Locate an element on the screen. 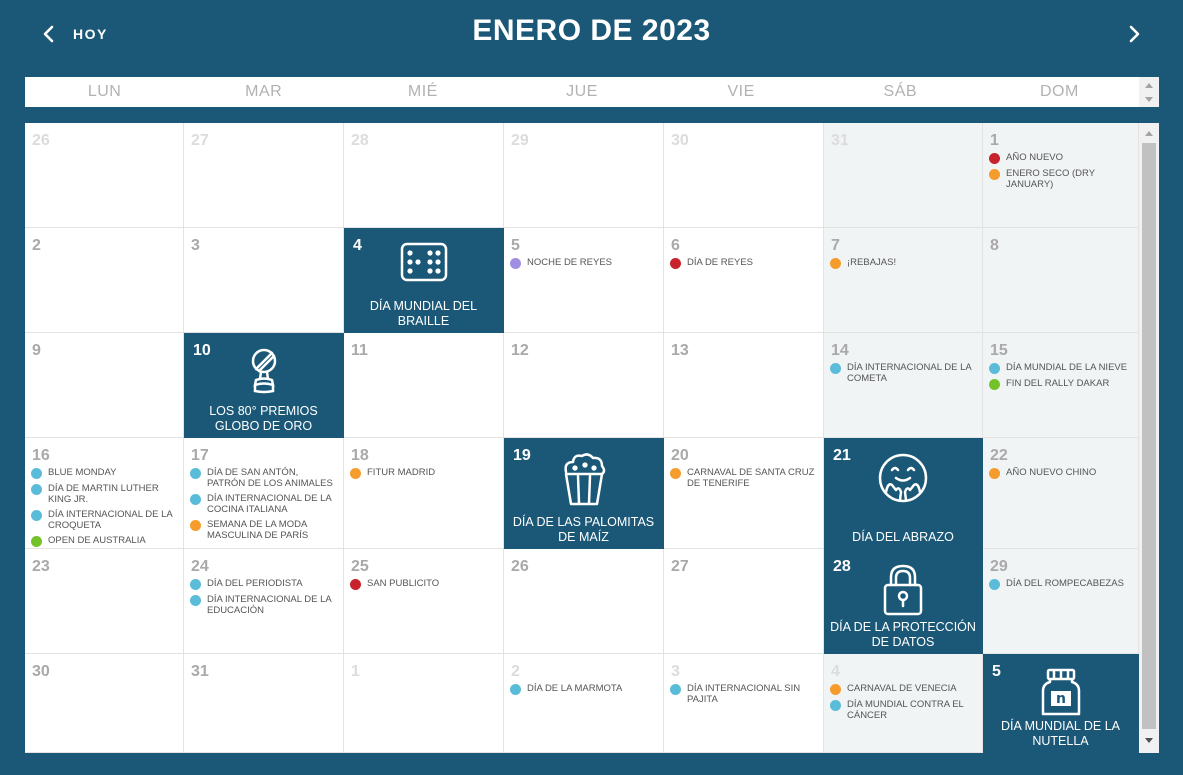  event-item: ¡REBAJAS! is located at coordinates (904, 263).